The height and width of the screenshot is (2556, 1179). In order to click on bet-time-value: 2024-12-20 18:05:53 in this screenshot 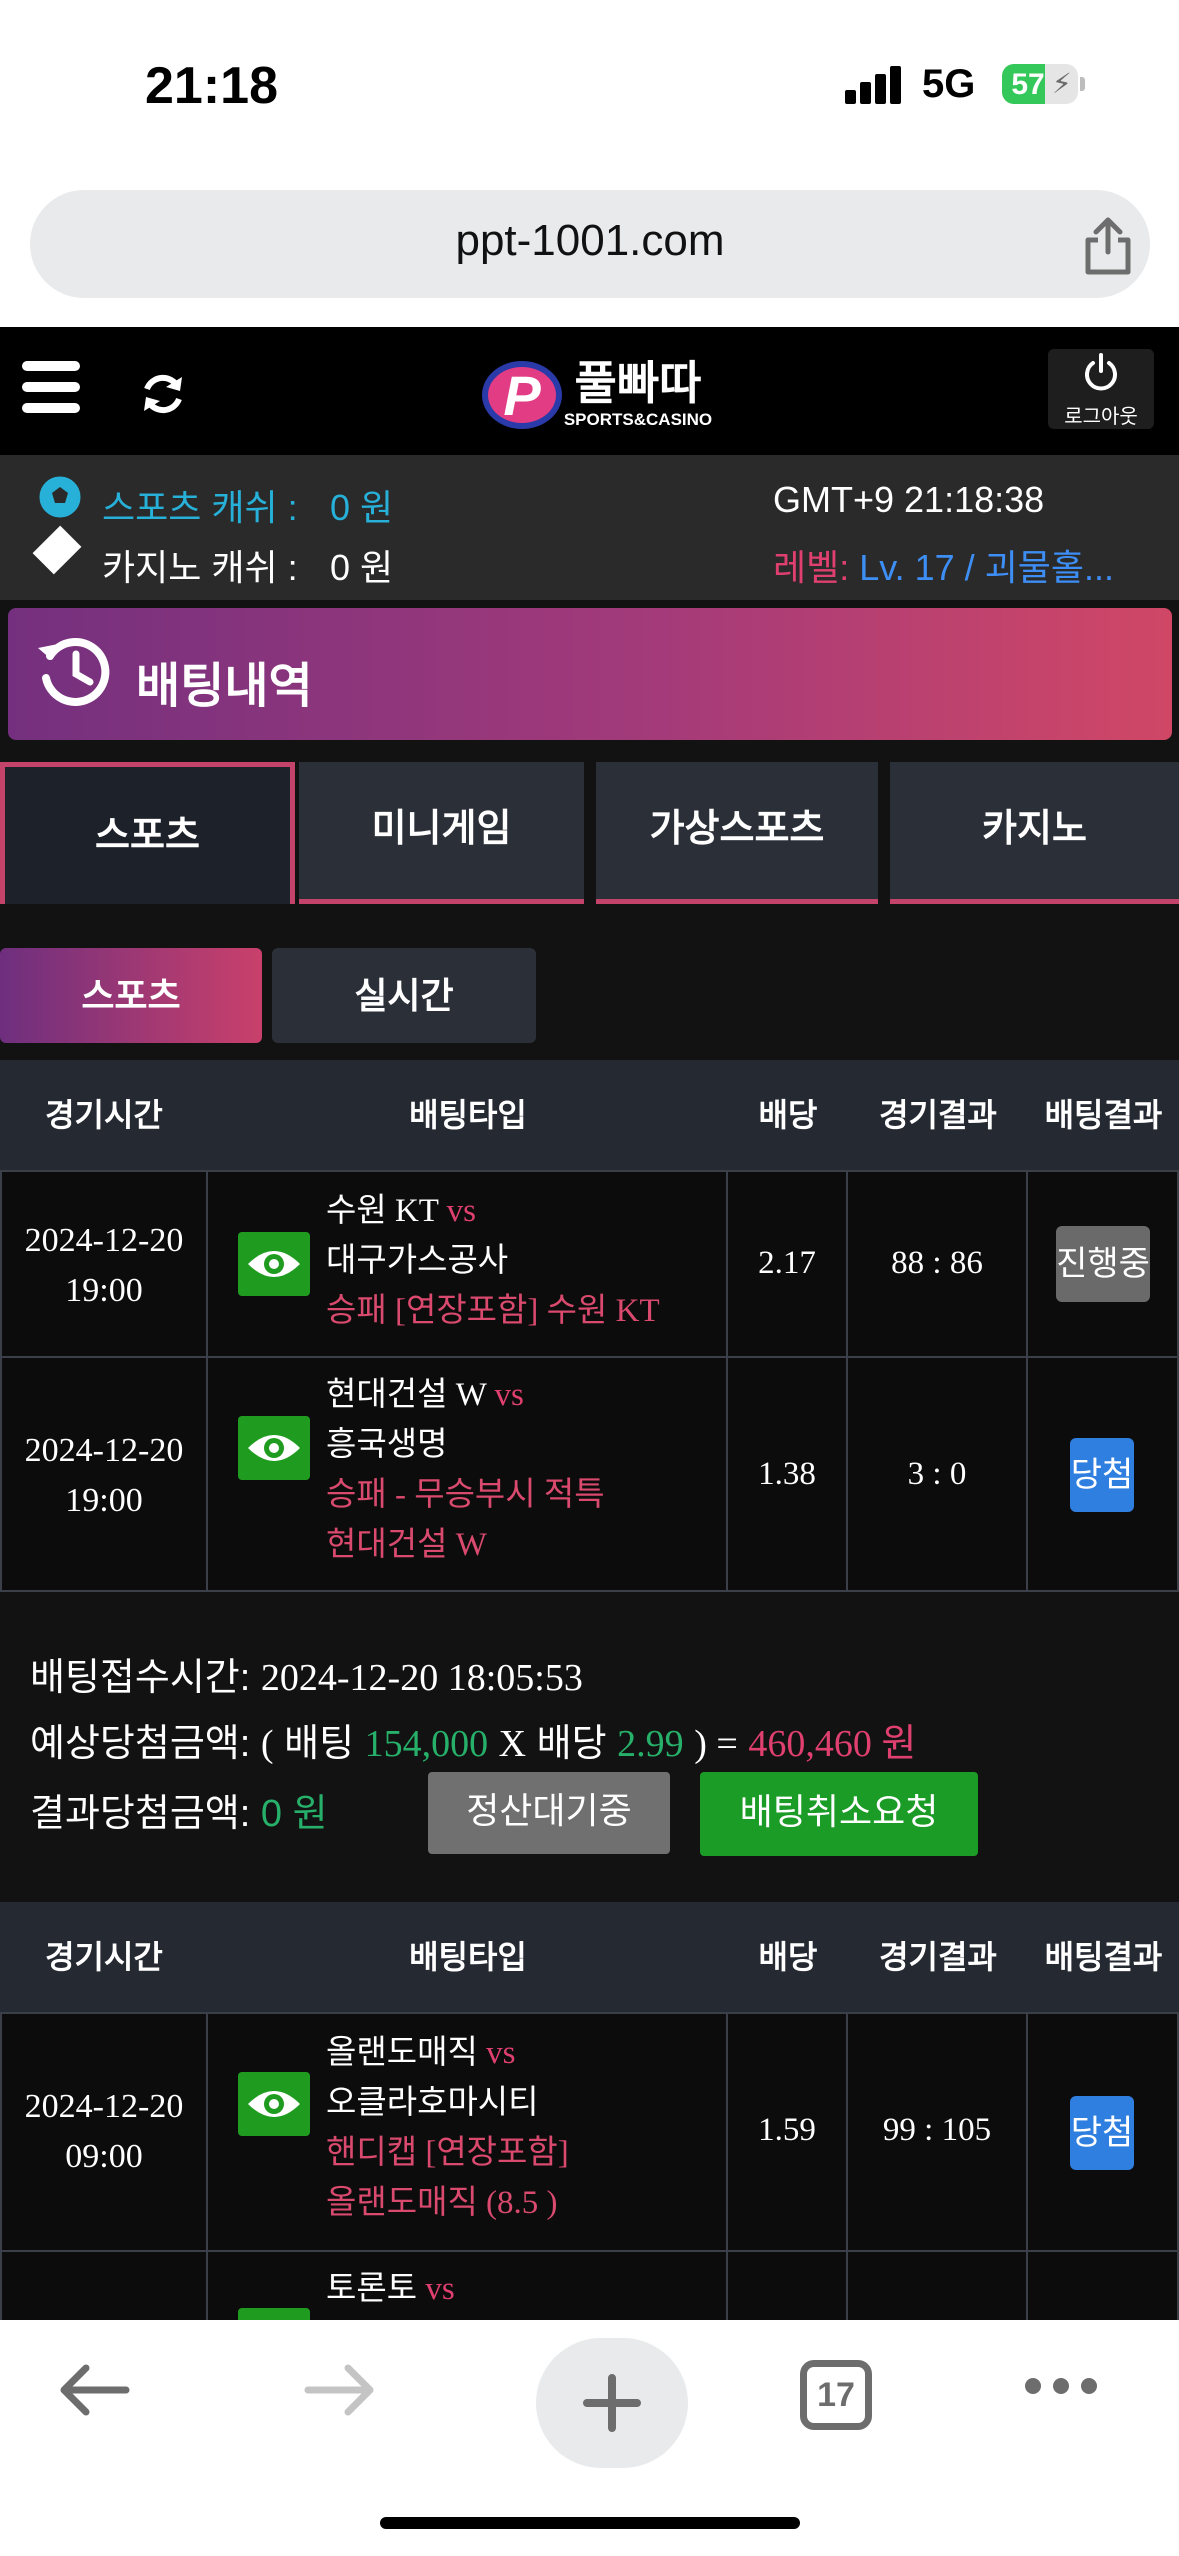, I will do `click(421, 1678)`.